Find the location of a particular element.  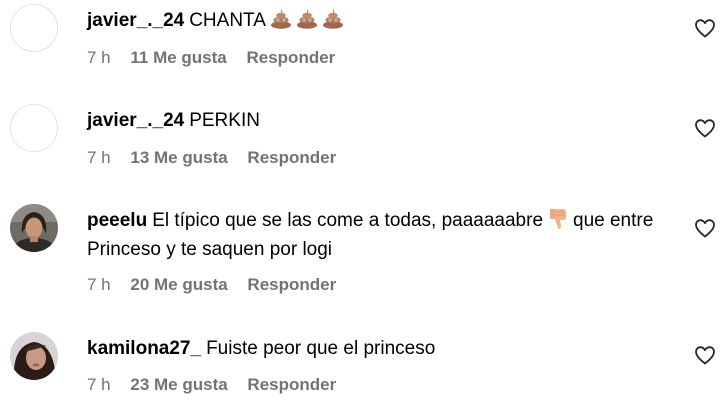

comment-username: peeelu is located at coordinates (117, 220).